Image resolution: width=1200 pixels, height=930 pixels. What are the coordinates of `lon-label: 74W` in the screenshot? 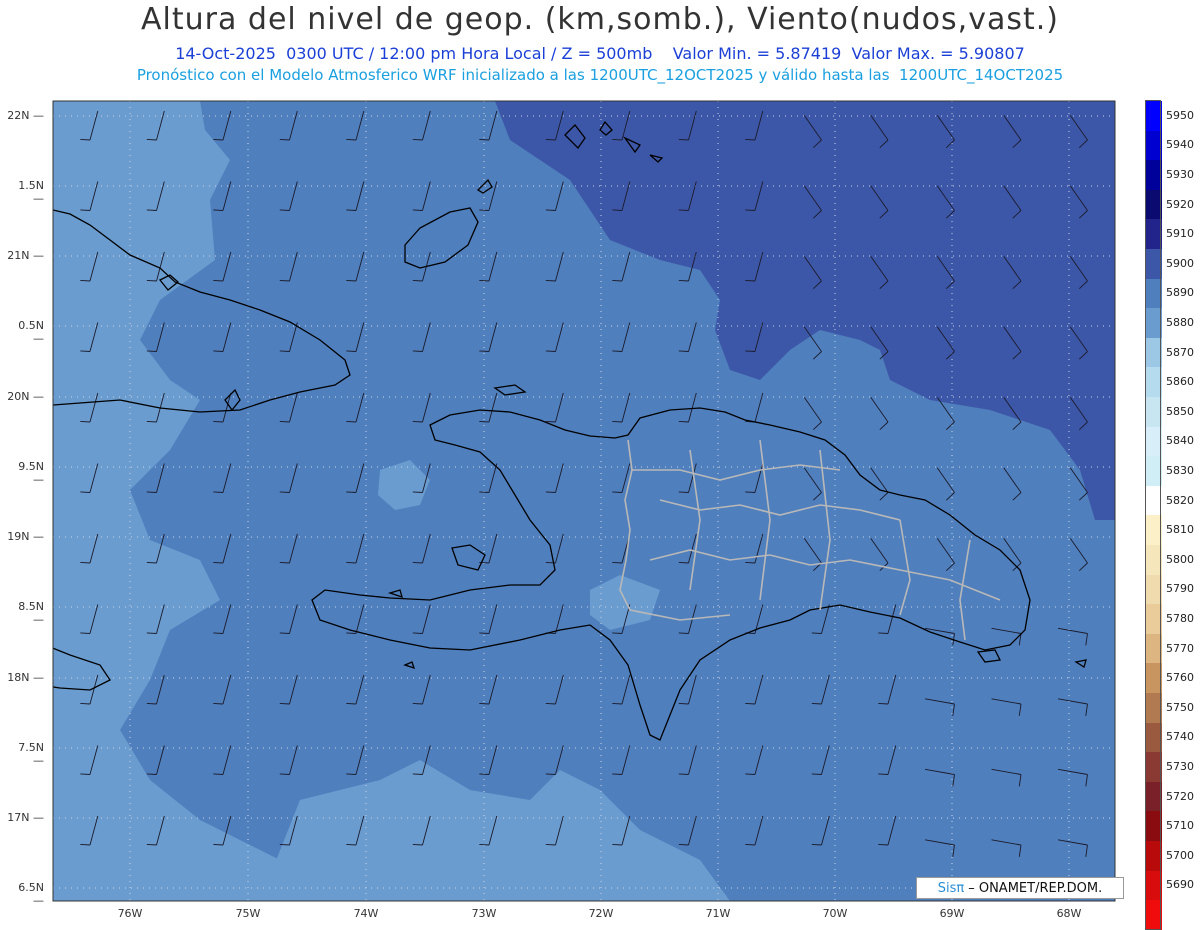 It's located at (366, 913).